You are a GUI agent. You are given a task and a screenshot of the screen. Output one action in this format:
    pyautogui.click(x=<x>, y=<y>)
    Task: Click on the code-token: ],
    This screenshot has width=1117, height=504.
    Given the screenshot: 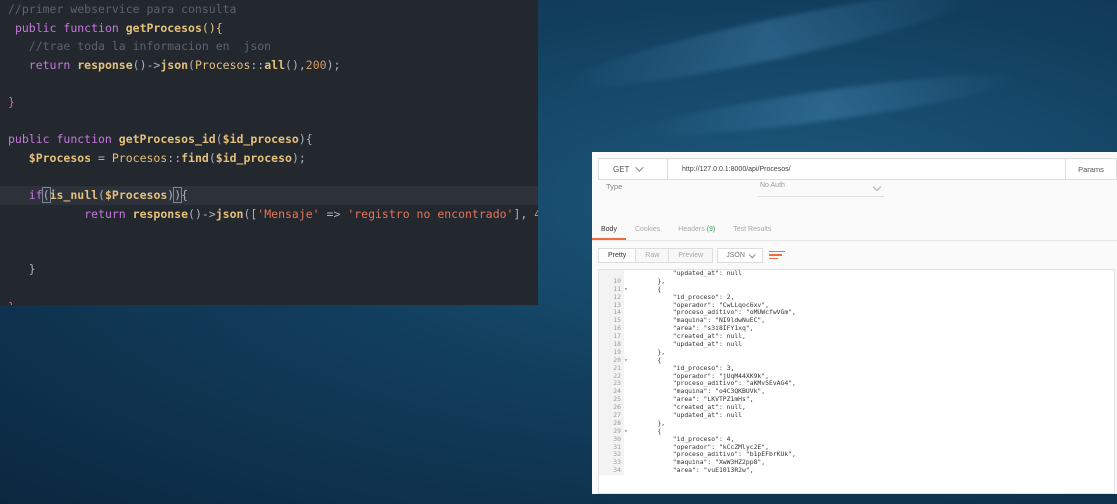 What is the action you would take?
    pyautogui.click(x=524, y=213)
    